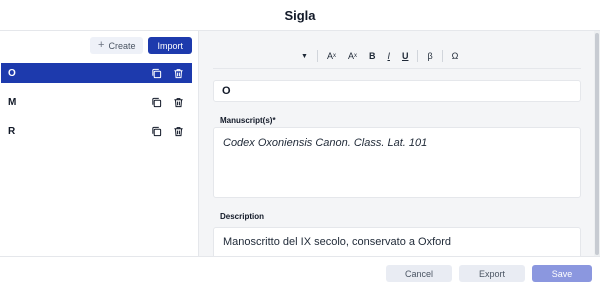 The width and height of the screenshot is (600, 291). Describe the element at coordinates (388, 56) in the screenshot. I see `italic-button: I` at that location.